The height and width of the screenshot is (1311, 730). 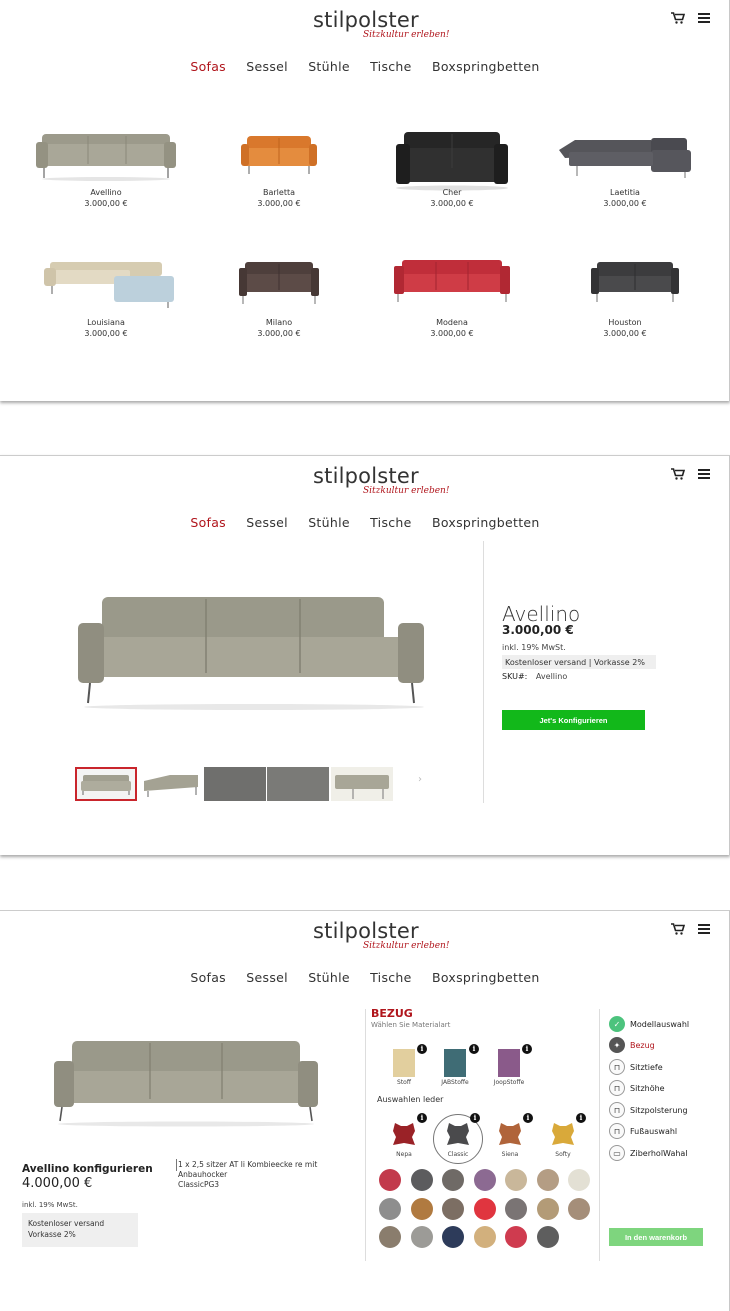 I want to click on step-label: Fußauswahl, so click(x=654, y=1131).